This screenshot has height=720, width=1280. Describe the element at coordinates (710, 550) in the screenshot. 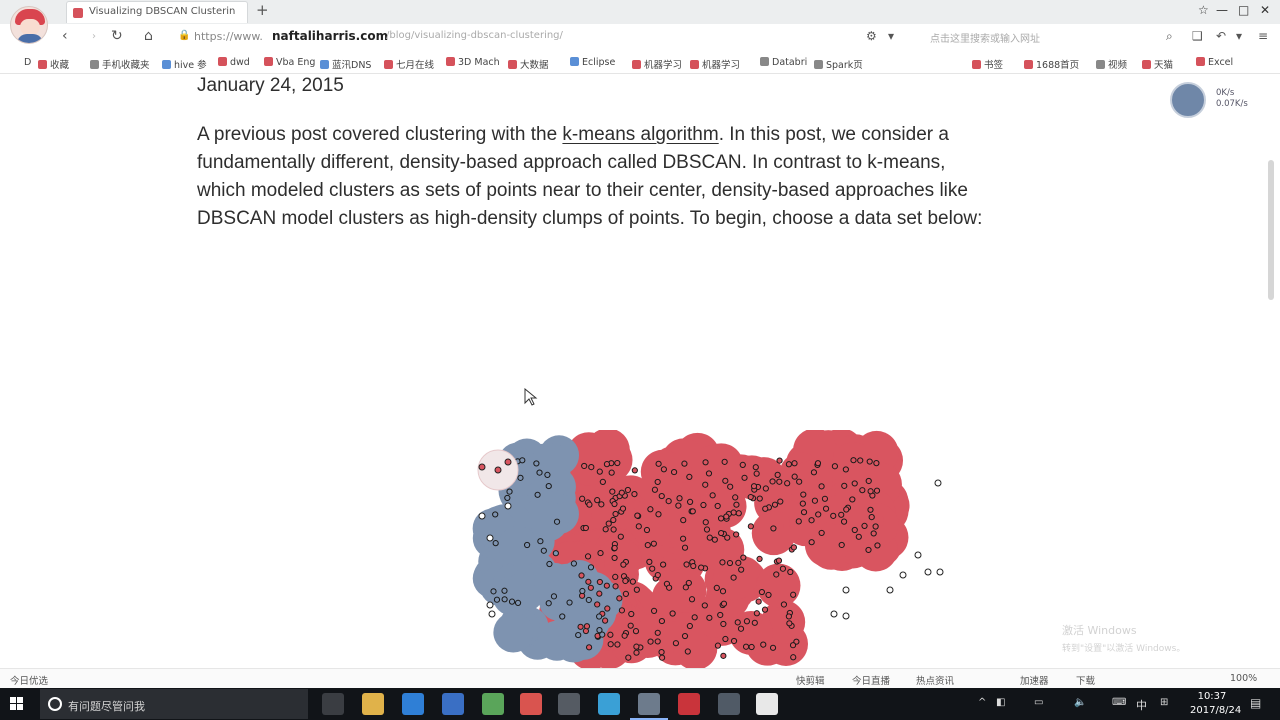

I see `dbscan-cluster-plot` at that location.